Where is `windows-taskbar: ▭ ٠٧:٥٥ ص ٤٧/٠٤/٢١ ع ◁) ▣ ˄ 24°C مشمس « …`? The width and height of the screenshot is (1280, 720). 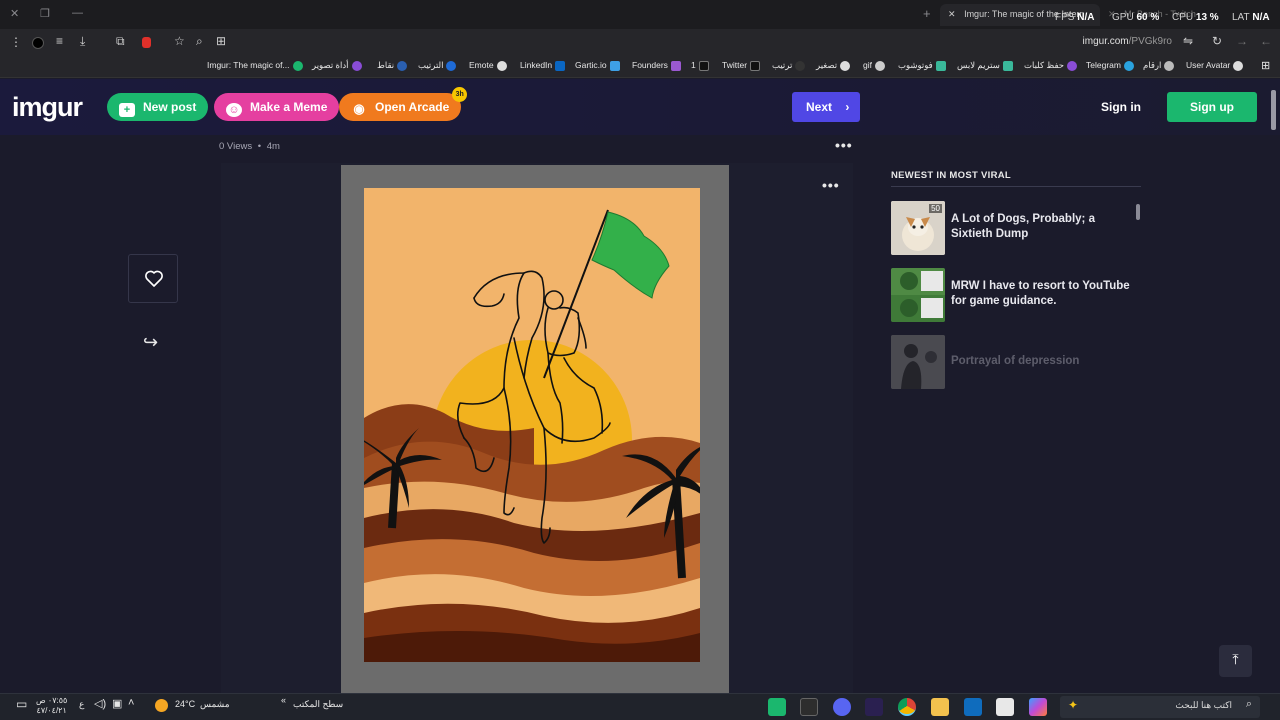 windows-taskbar: ▭ ٠٧:٥٥ ص ٤٧/٠٤/٢١ ع ◁) ▣ ˄ 24°C مشمس « … is located at coordinates (640, 706).